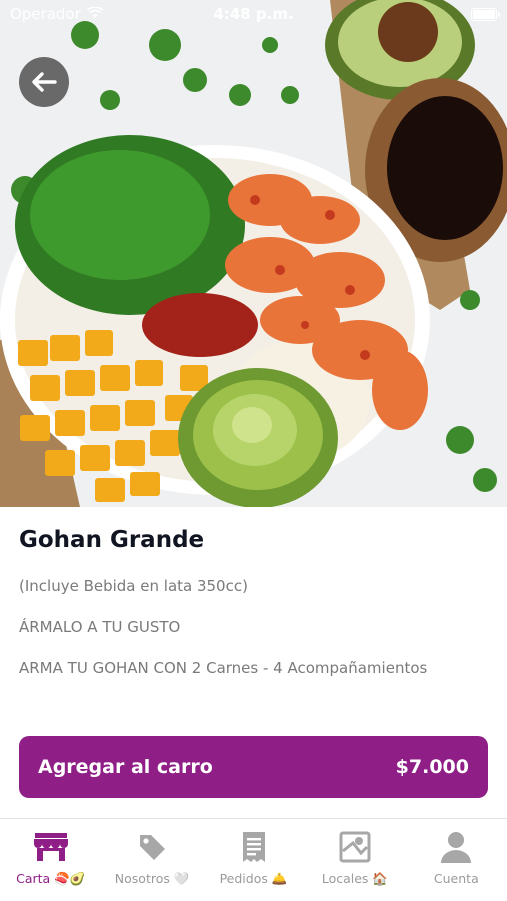 The width and height of the screenshot is (507, 901). Describe the element at coordinates (125, 767) in the screenshot. I see `add-to-cart-label: Agregar al carro` at that location.